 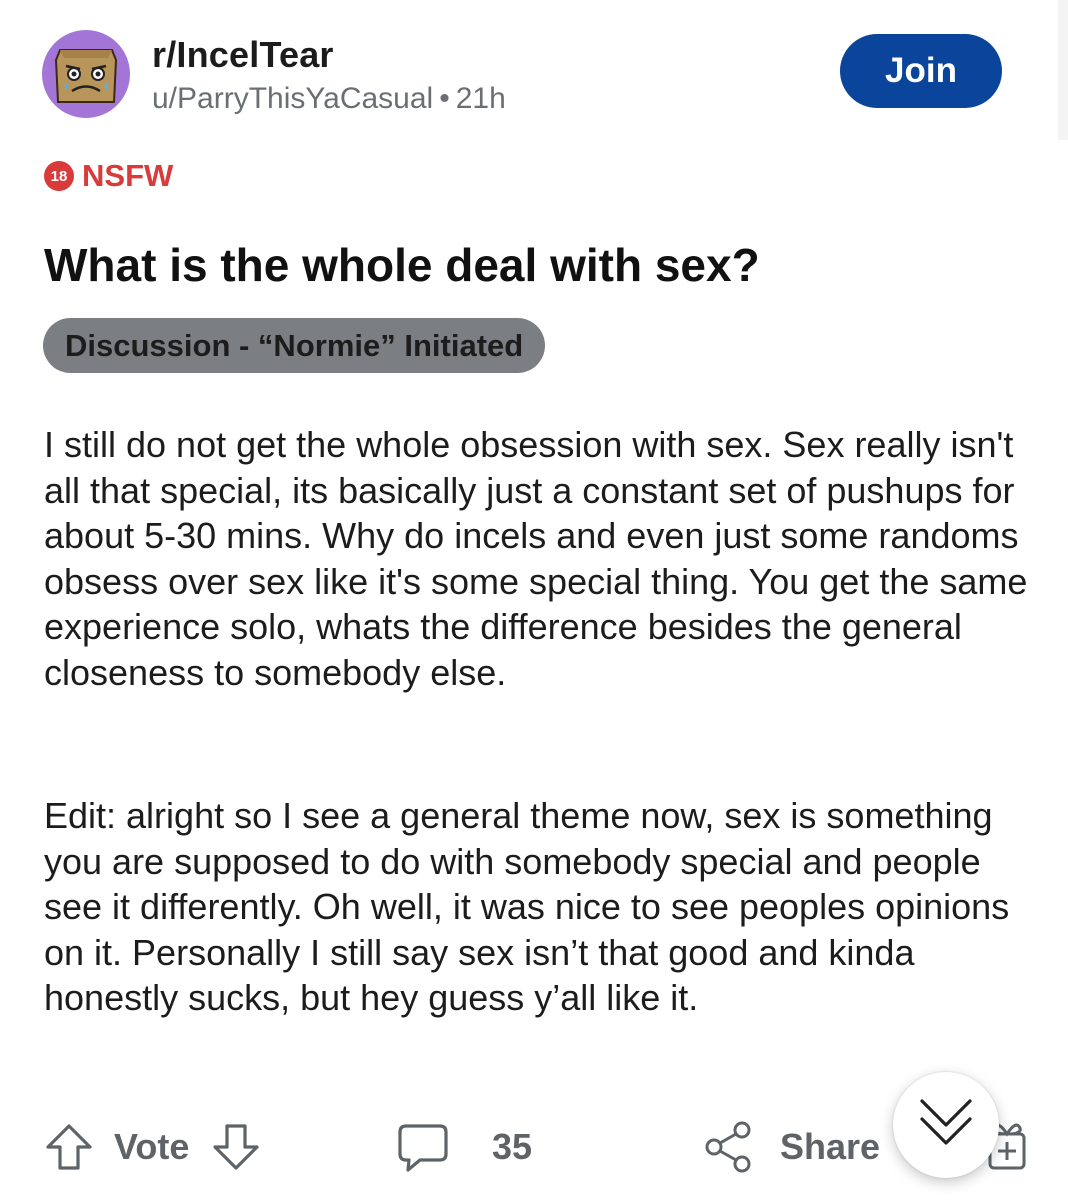 What do you see at coordinates (539, 1147) in the screenshot?
I see `post-action-bar: Vote 35 Share` at bounding box center [539, 1147].